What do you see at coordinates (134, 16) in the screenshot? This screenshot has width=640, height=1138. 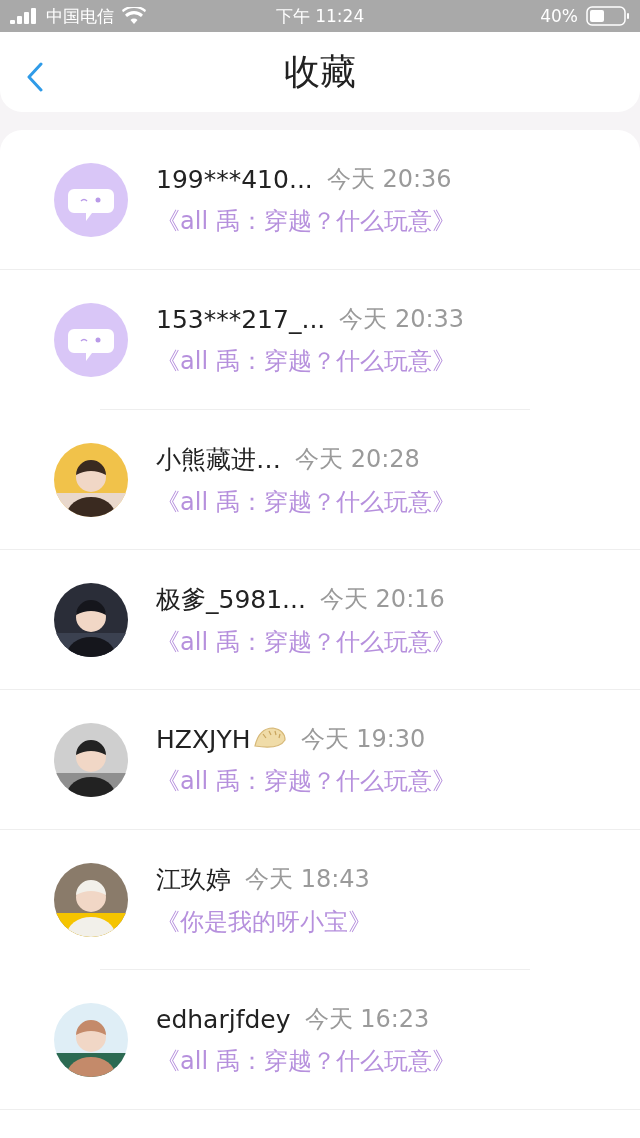 I see `wifi-icon` at bounding box center [134, 16].